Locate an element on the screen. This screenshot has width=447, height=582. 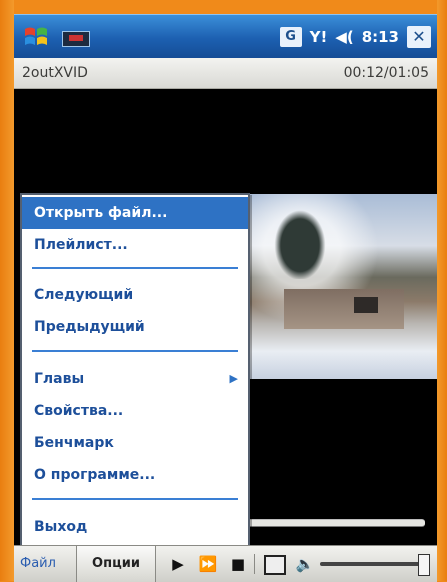
toolbar-separator is located at coordinates (254, 564).